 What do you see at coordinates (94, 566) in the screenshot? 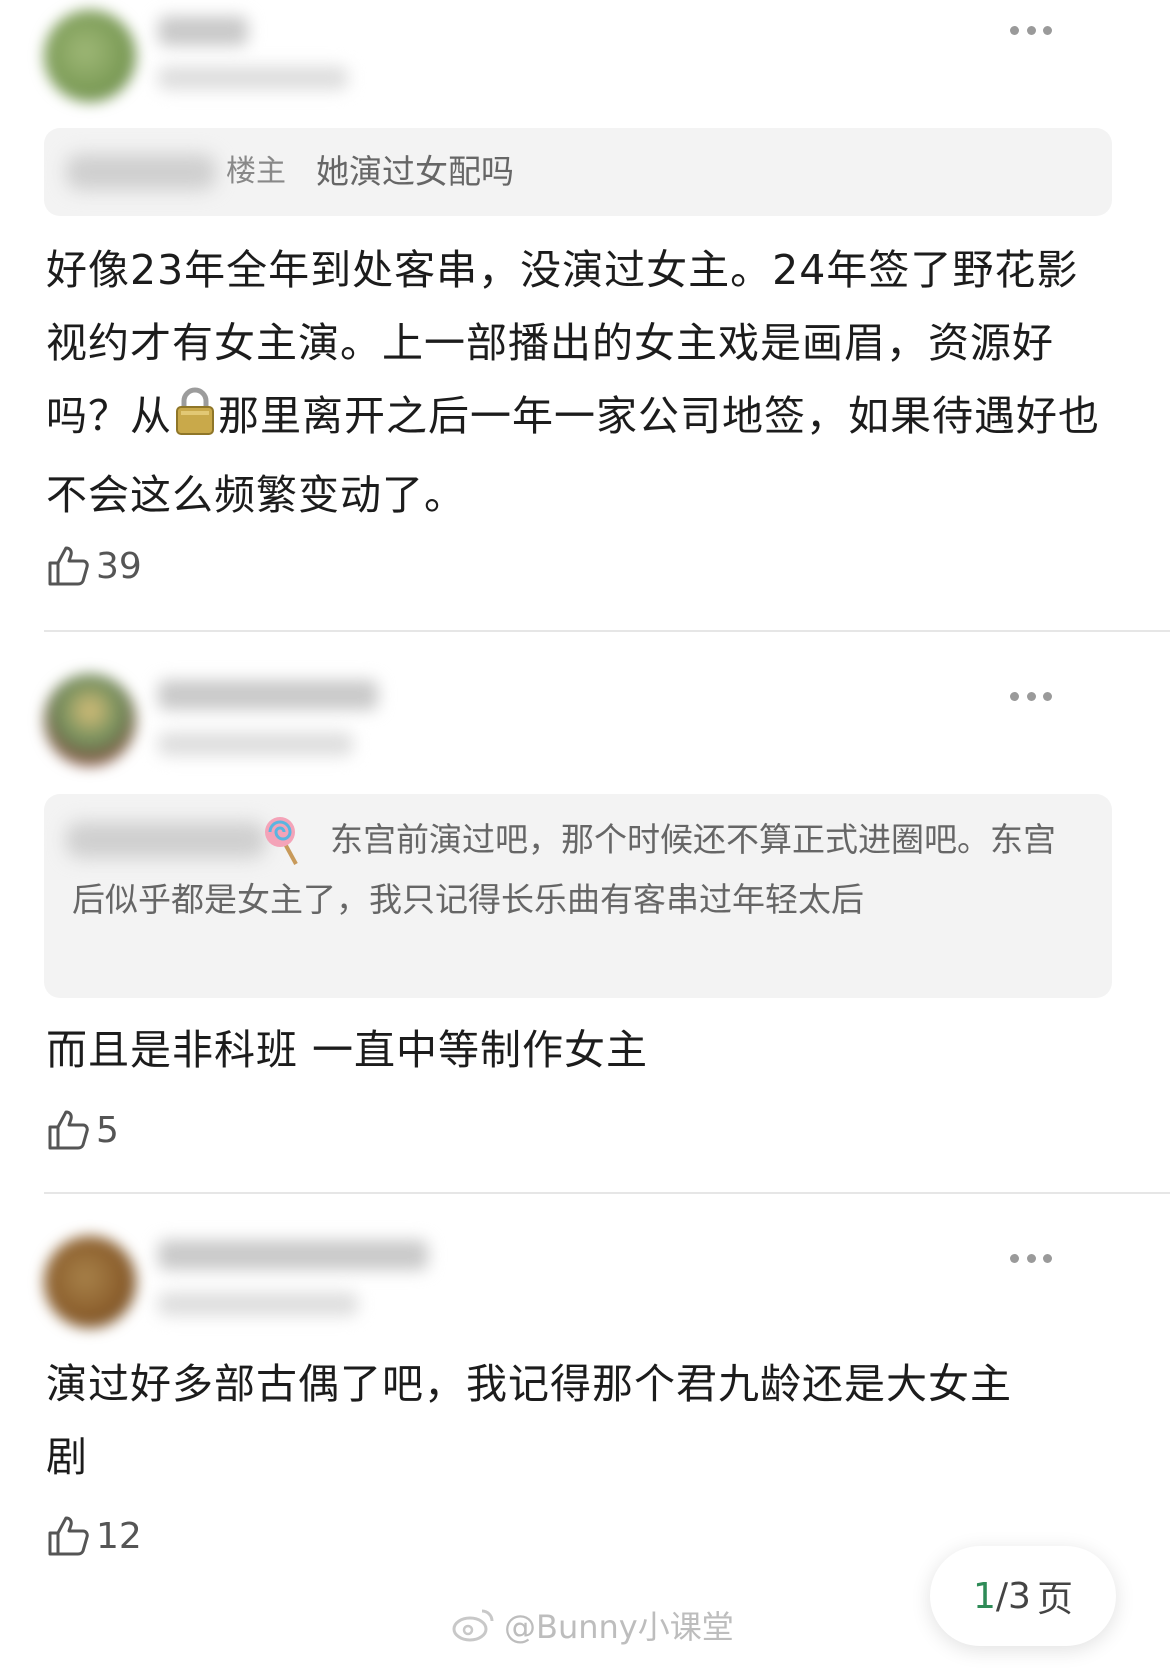
I see `like-button: 39` at bounding box center [94, 566].